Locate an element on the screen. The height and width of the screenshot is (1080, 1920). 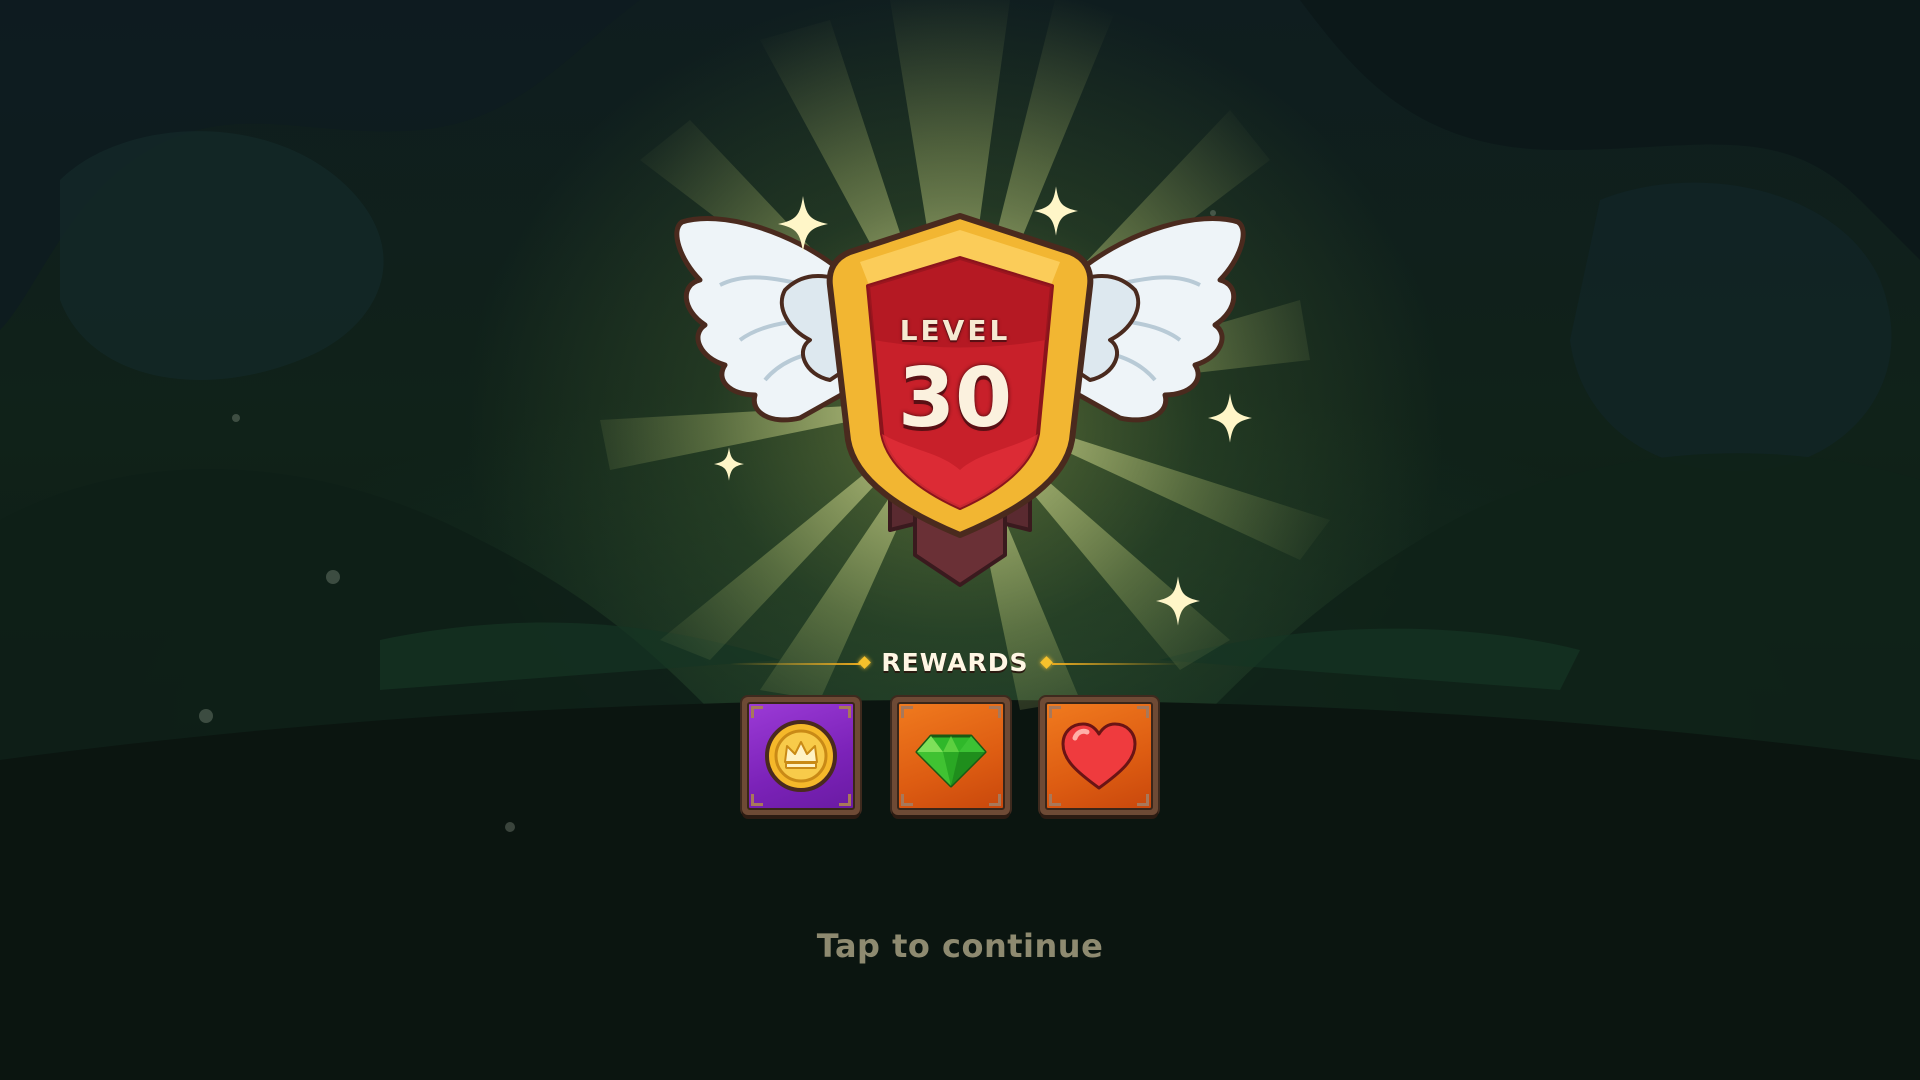
reward-slot-green-gem is located at coordinates (951, 756).